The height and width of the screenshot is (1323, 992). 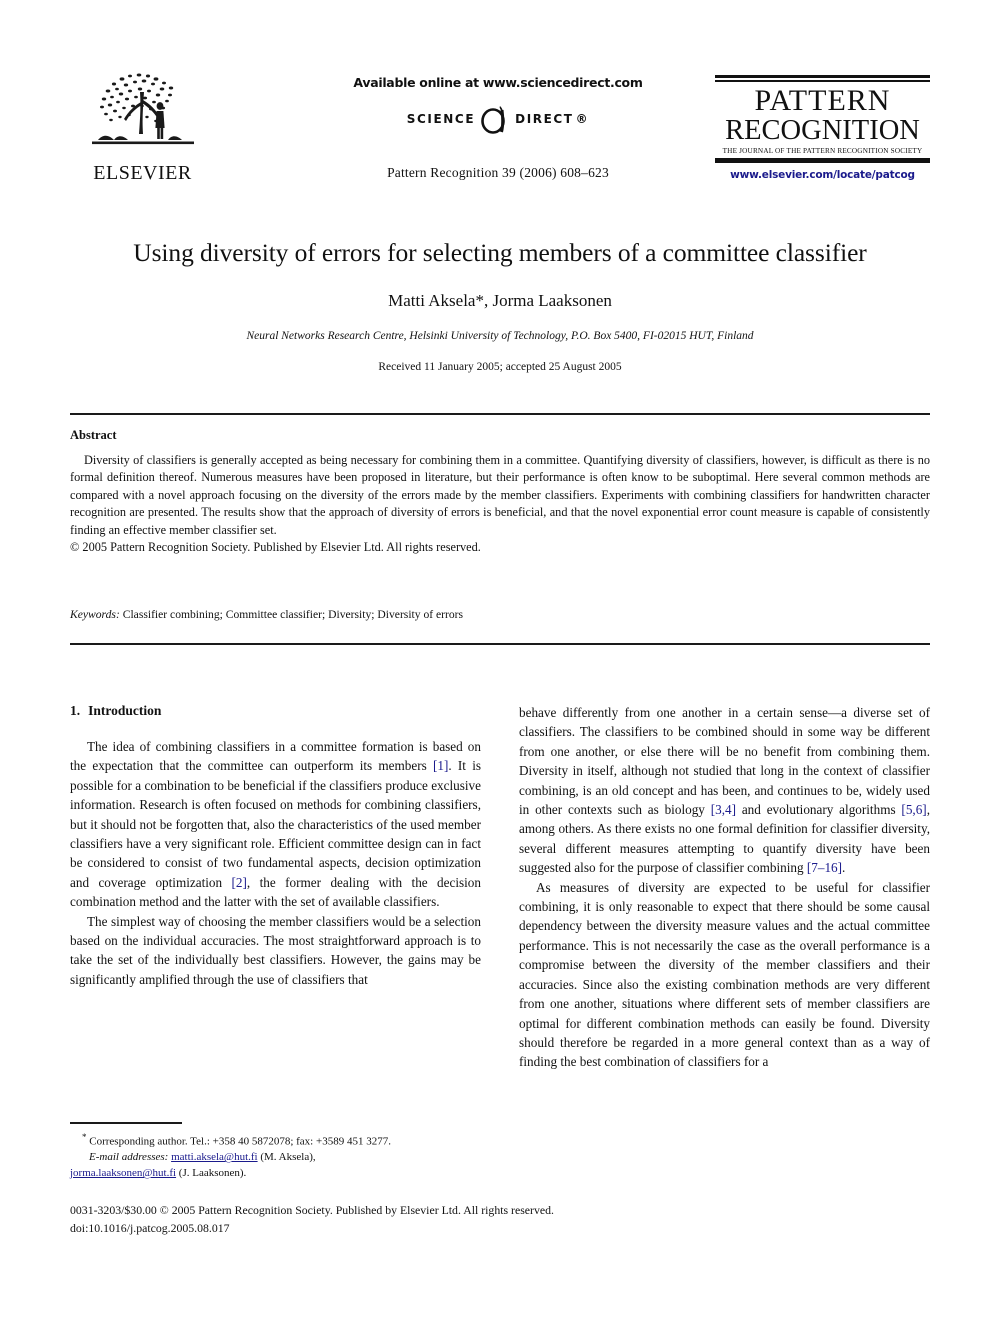 I want to click on abstract-bottom-divider, so click(x=500, y=644).